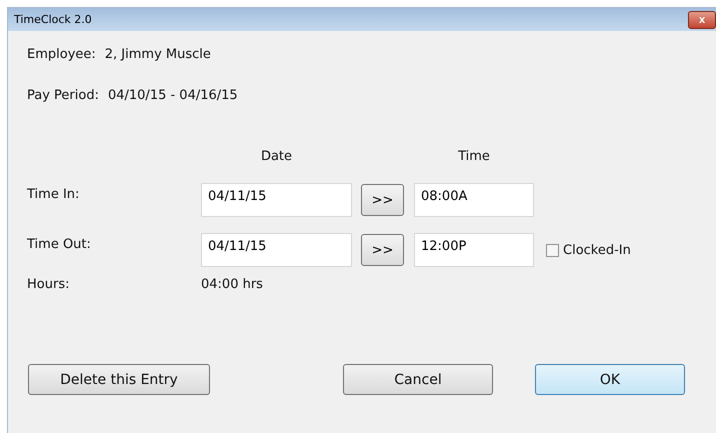  Describe the element at coordinates (474, 200) in the screenshot. I see `time-field: 08:00A` at that location.